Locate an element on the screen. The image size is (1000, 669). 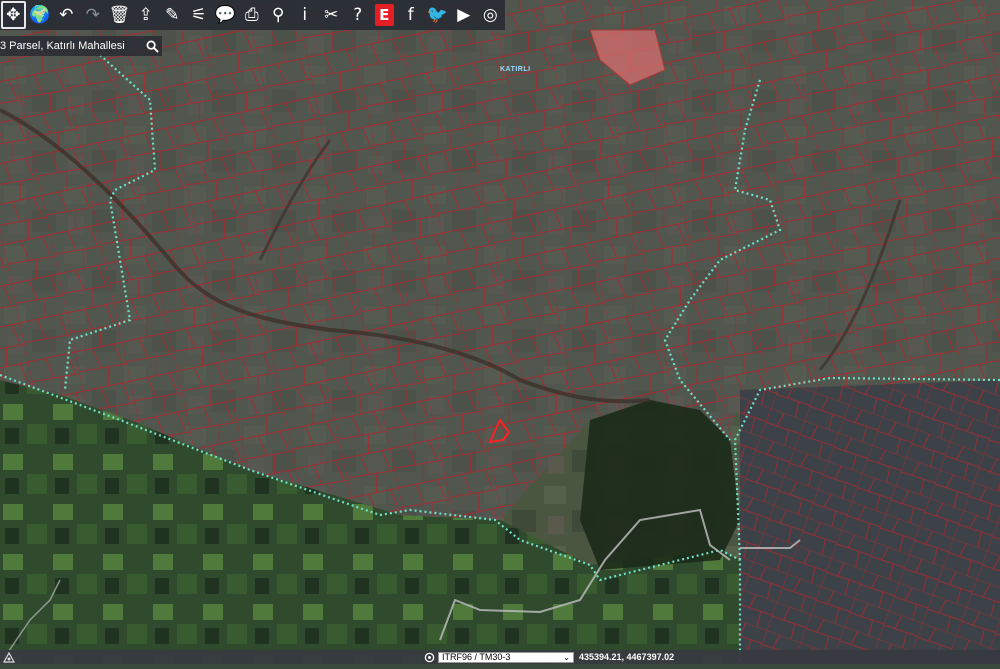
chevron-down-icon: ⌄ is located at coordinates (566, 657).